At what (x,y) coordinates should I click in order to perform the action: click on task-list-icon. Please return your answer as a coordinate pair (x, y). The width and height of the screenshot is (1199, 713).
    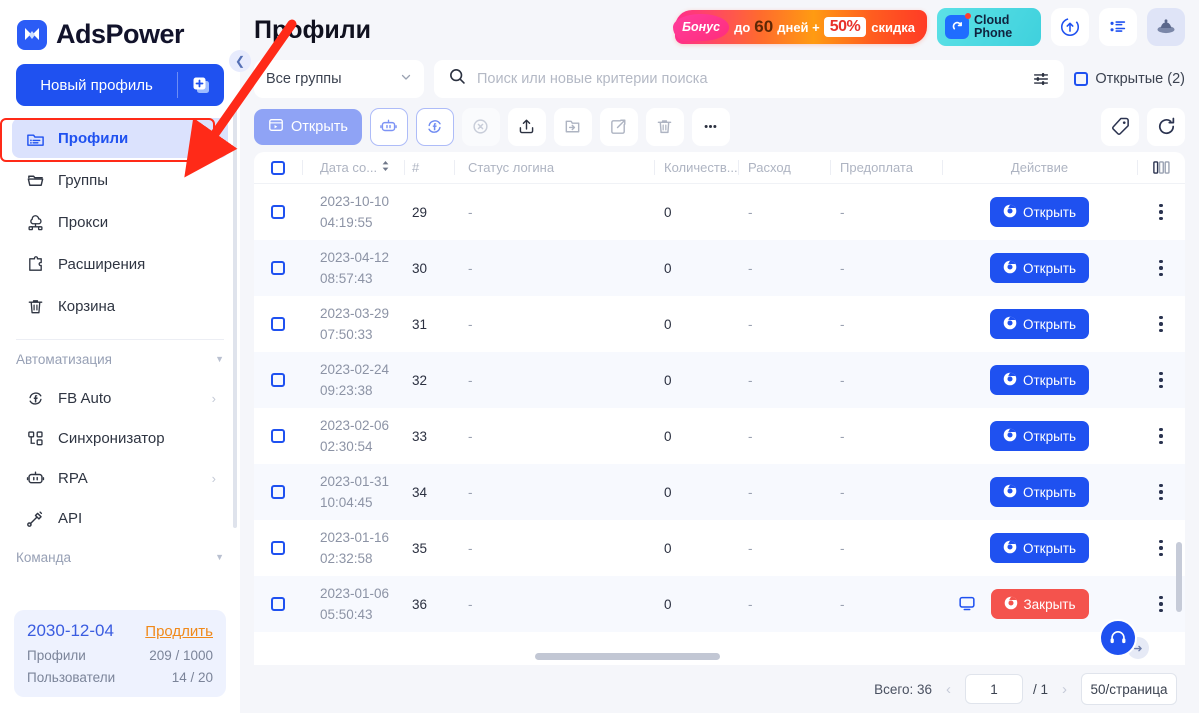
    Looking at the image, I should click on (1118, 27).